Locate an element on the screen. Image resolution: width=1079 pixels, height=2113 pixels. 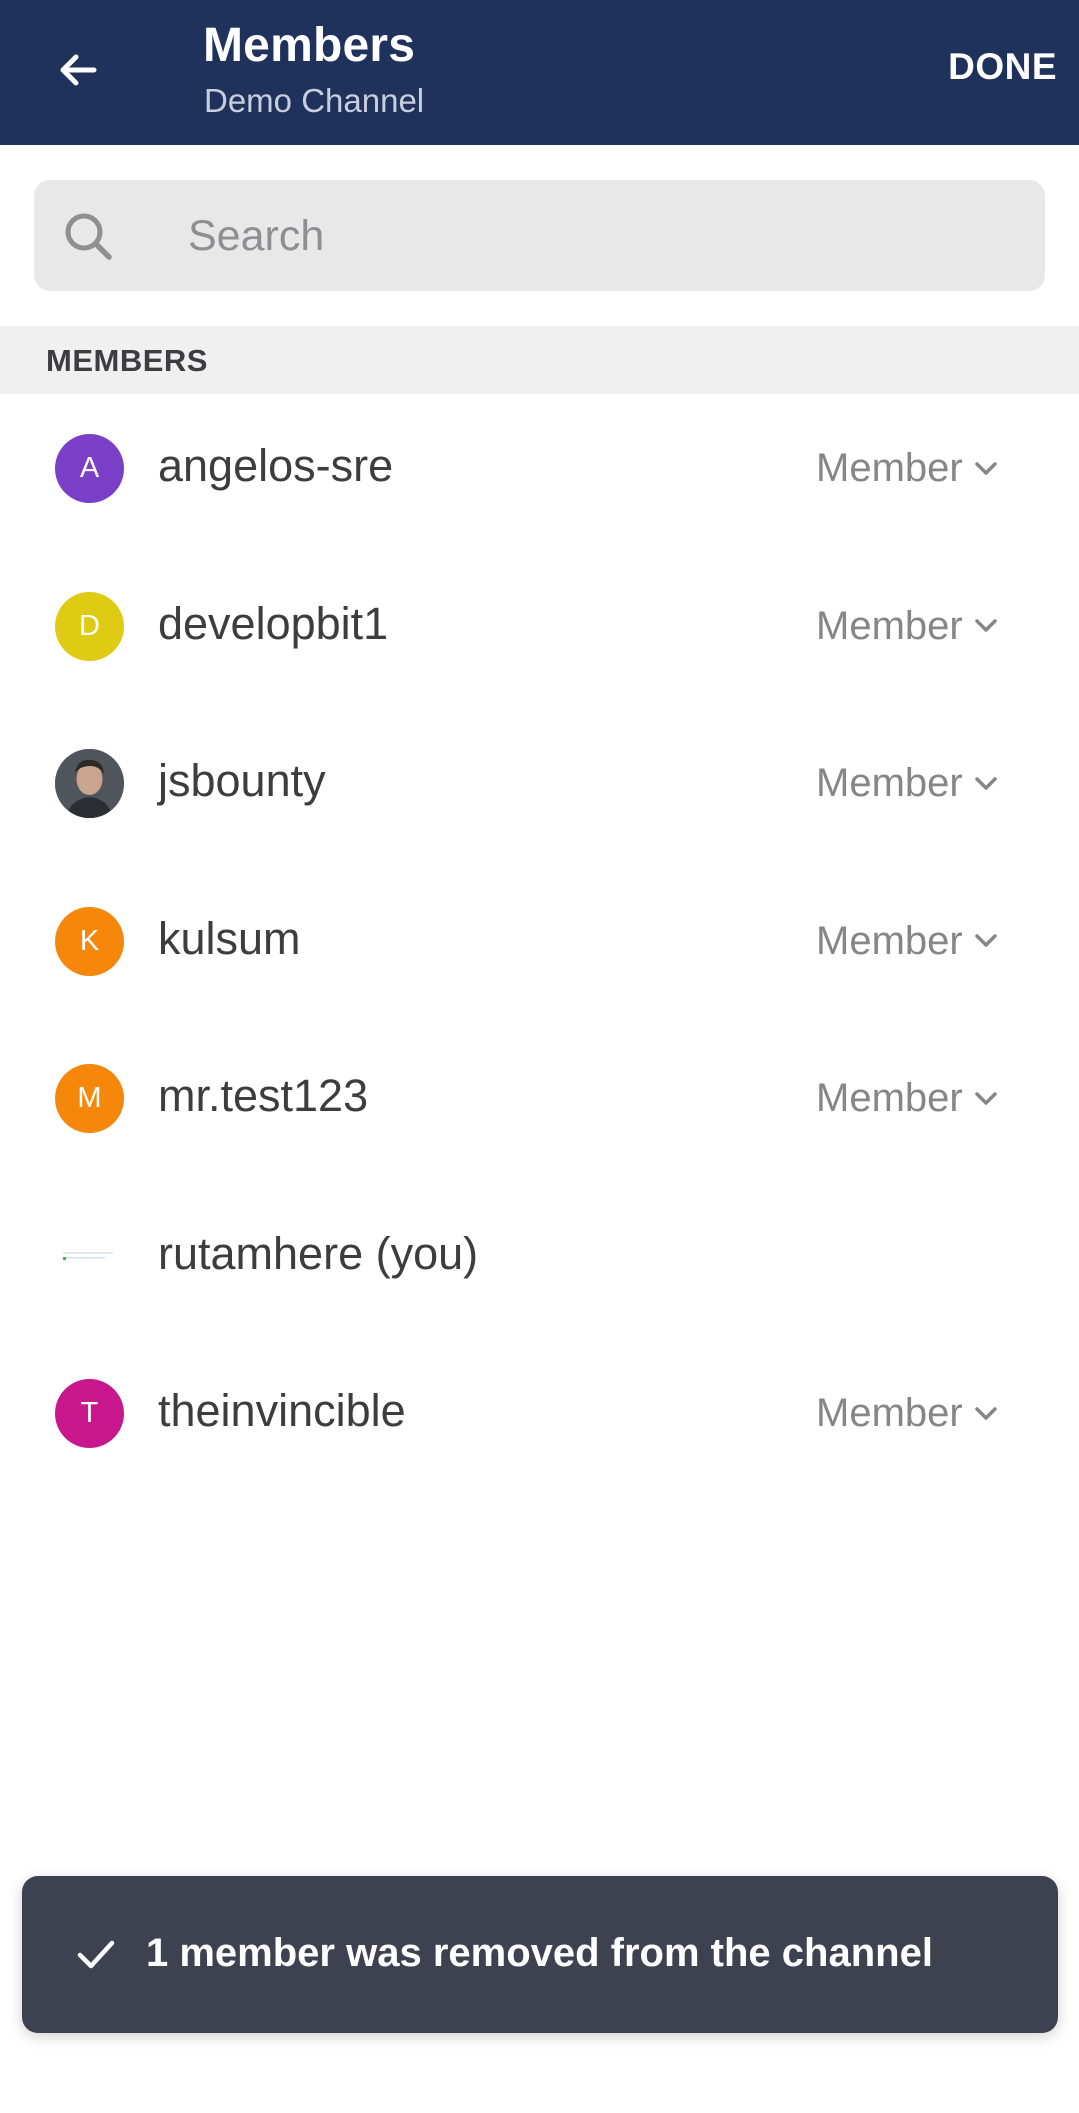
toast-message: 1 member was removed from the channel is located at coordinates (539, 1953).